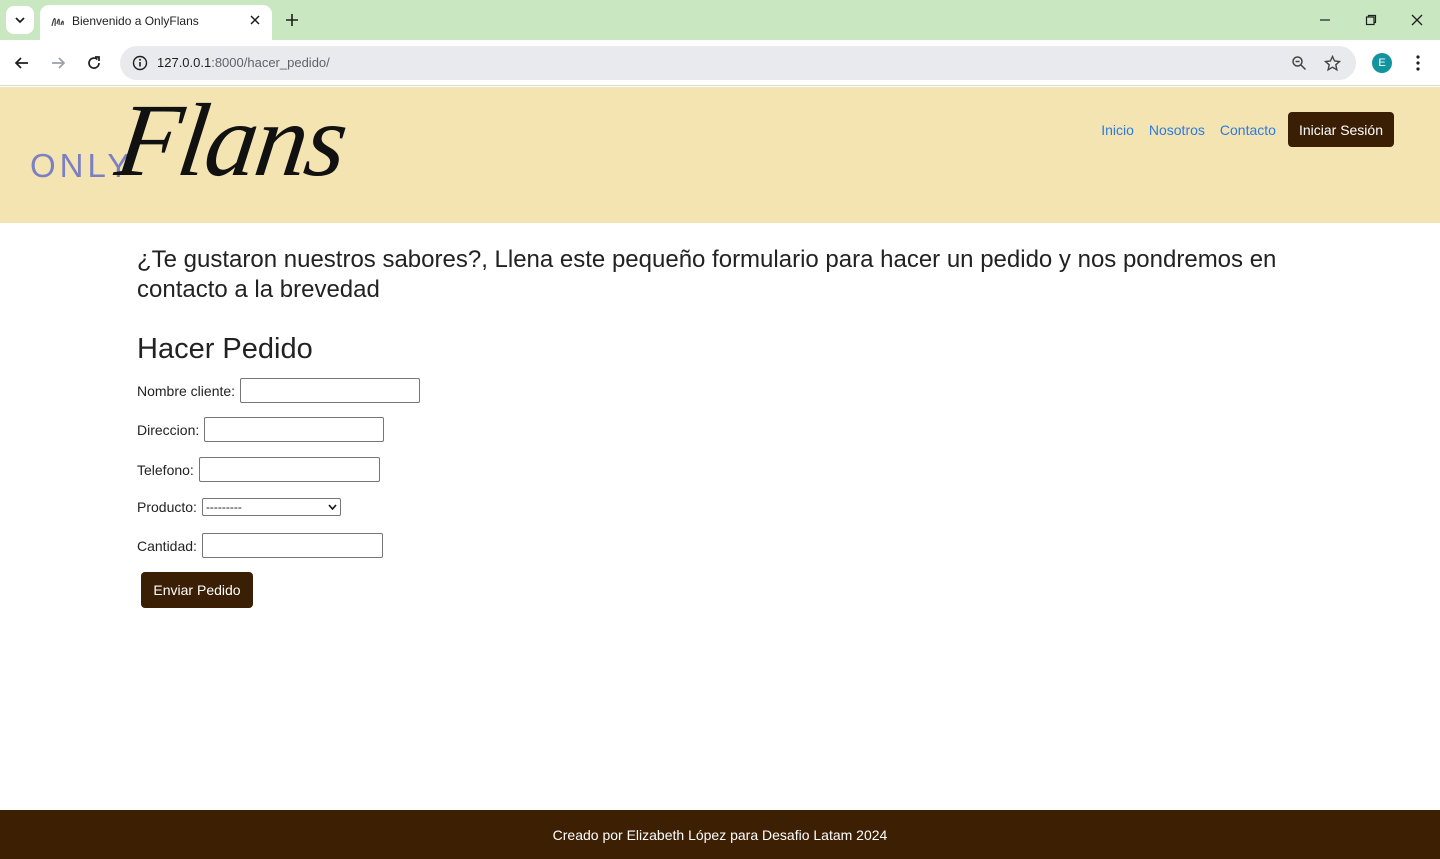 This screenshot has height=859, width=1440. Describe the element at coordinates (727, 590) in the screenshot. I see `submit-row: Enviar Pedido` at that location.